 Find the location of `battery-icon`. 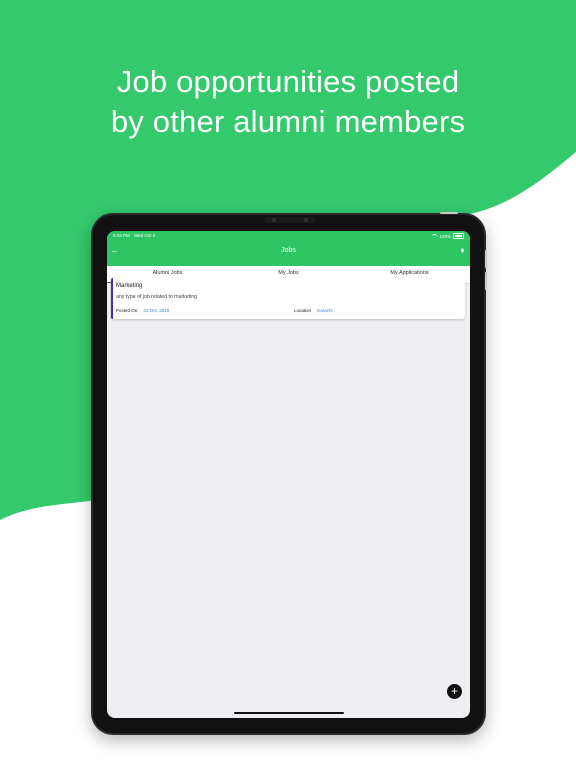

battery-icon is located at coordinates (458, 236).